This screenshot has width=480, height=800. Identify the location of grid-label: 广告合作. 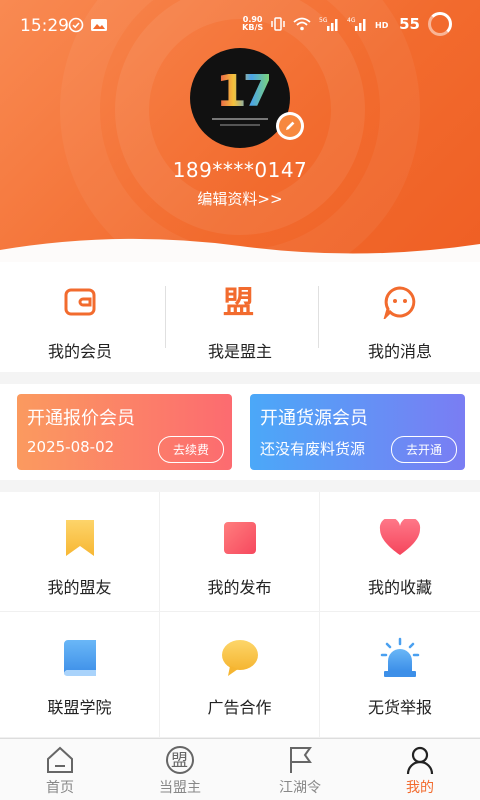
(239, 707).